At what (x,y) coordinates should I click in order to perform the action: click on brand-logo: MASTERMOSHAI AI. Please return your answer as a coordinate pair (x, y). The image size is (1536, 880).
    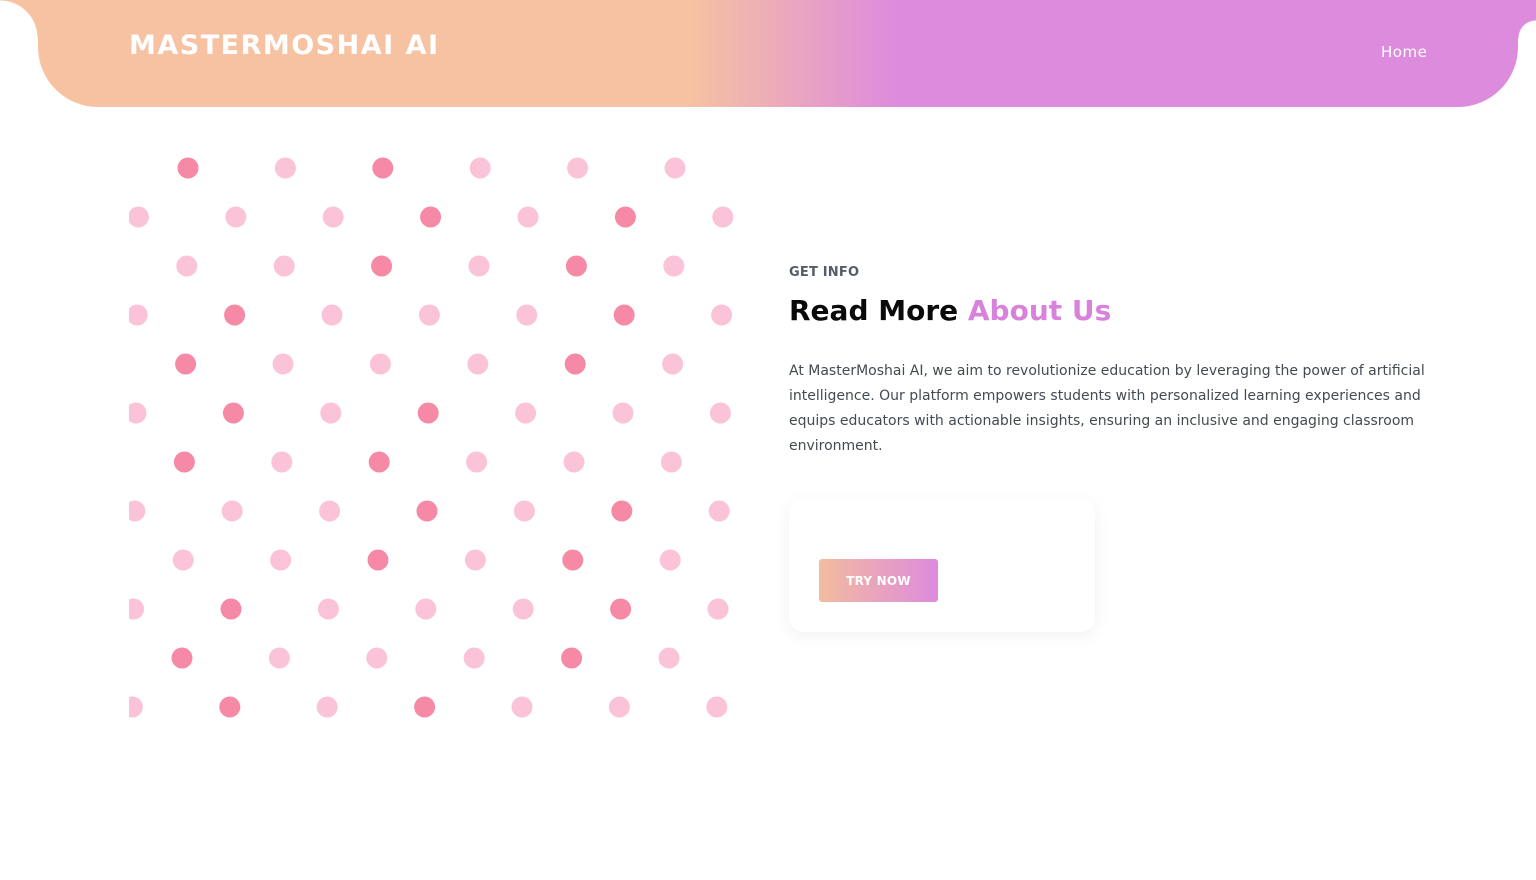
    Looking at the image, I should click on (284, 45).